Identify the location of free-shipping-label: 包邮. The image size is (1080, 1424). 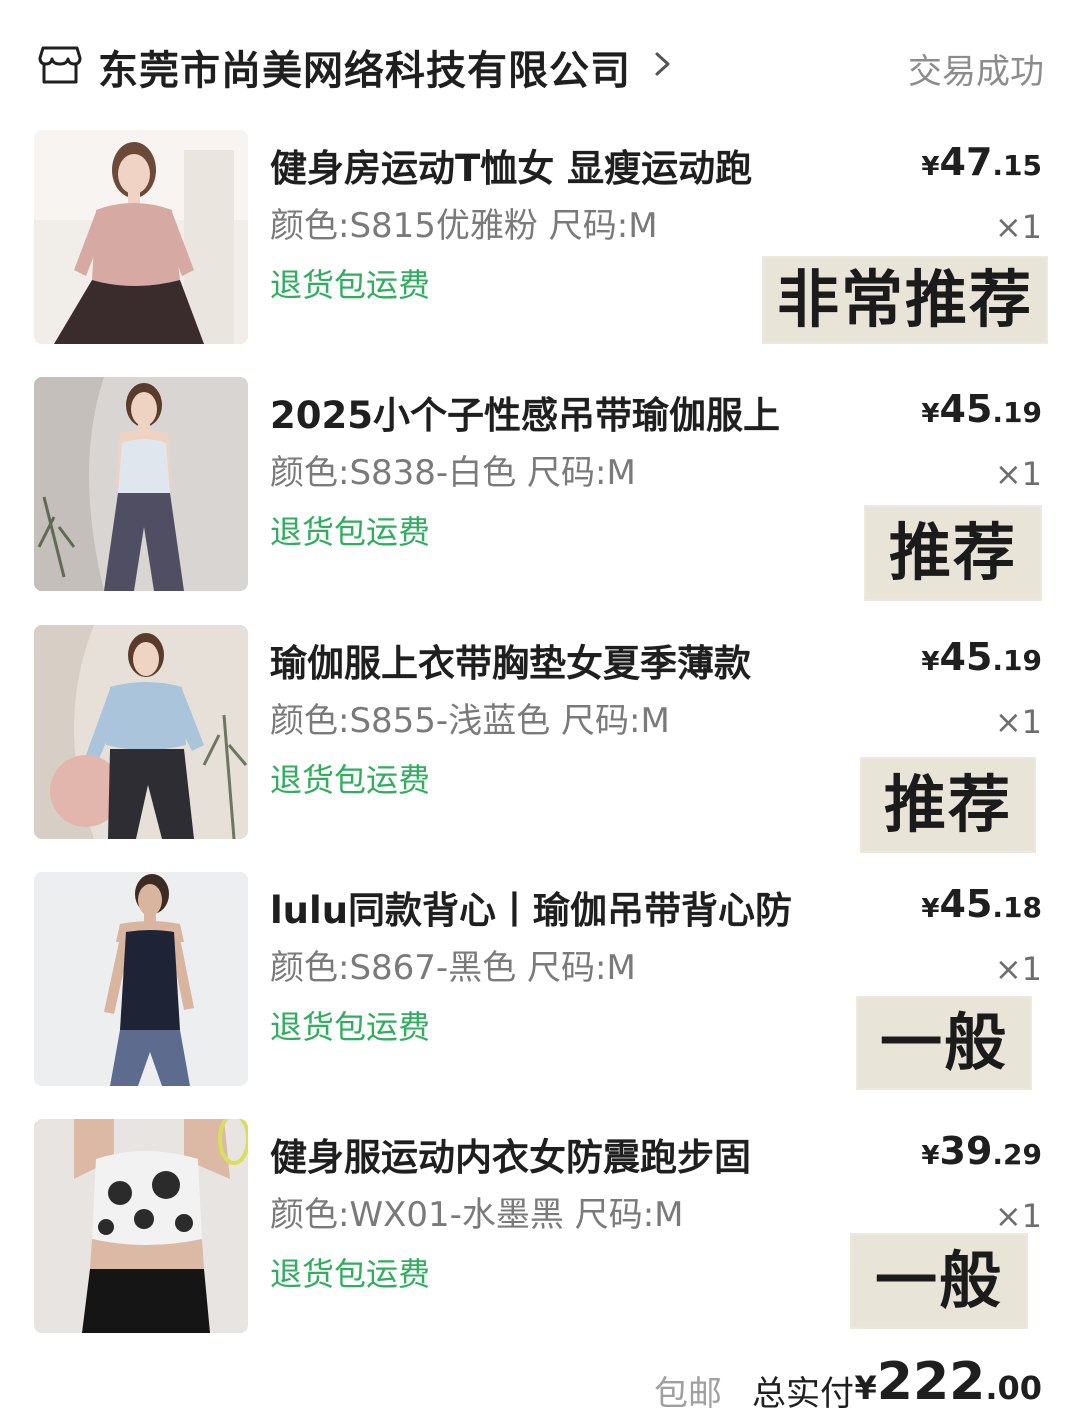
(688, 1394).